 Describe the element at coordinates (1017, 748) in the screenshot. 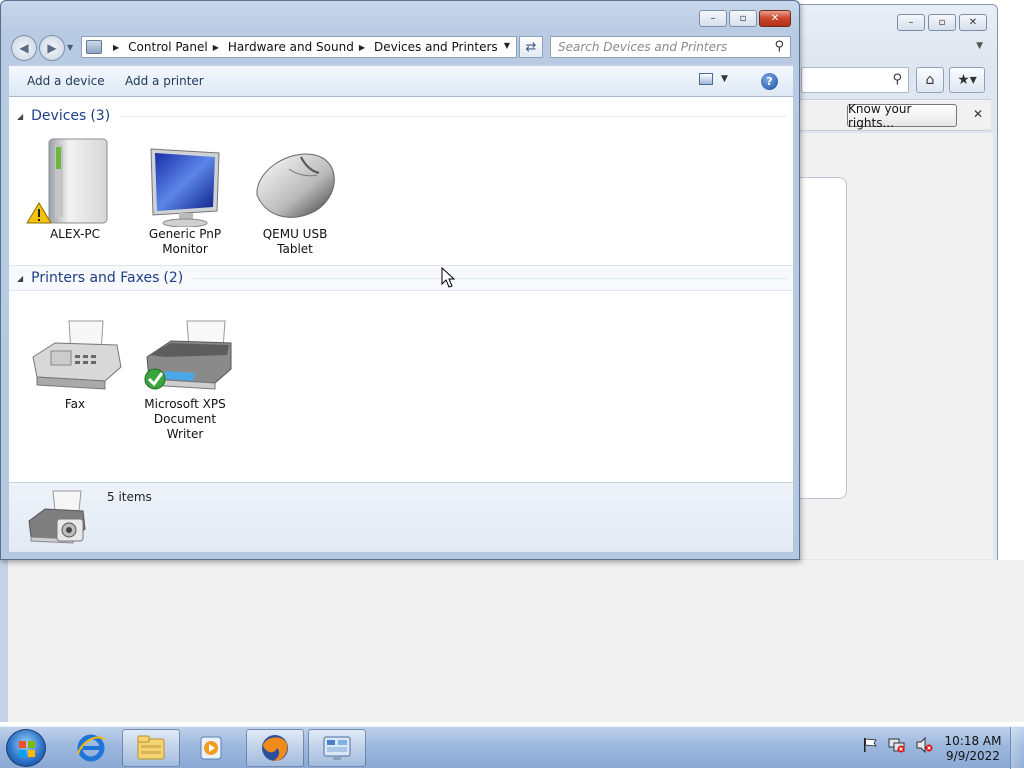

I see `show-desktop-button` at that location.